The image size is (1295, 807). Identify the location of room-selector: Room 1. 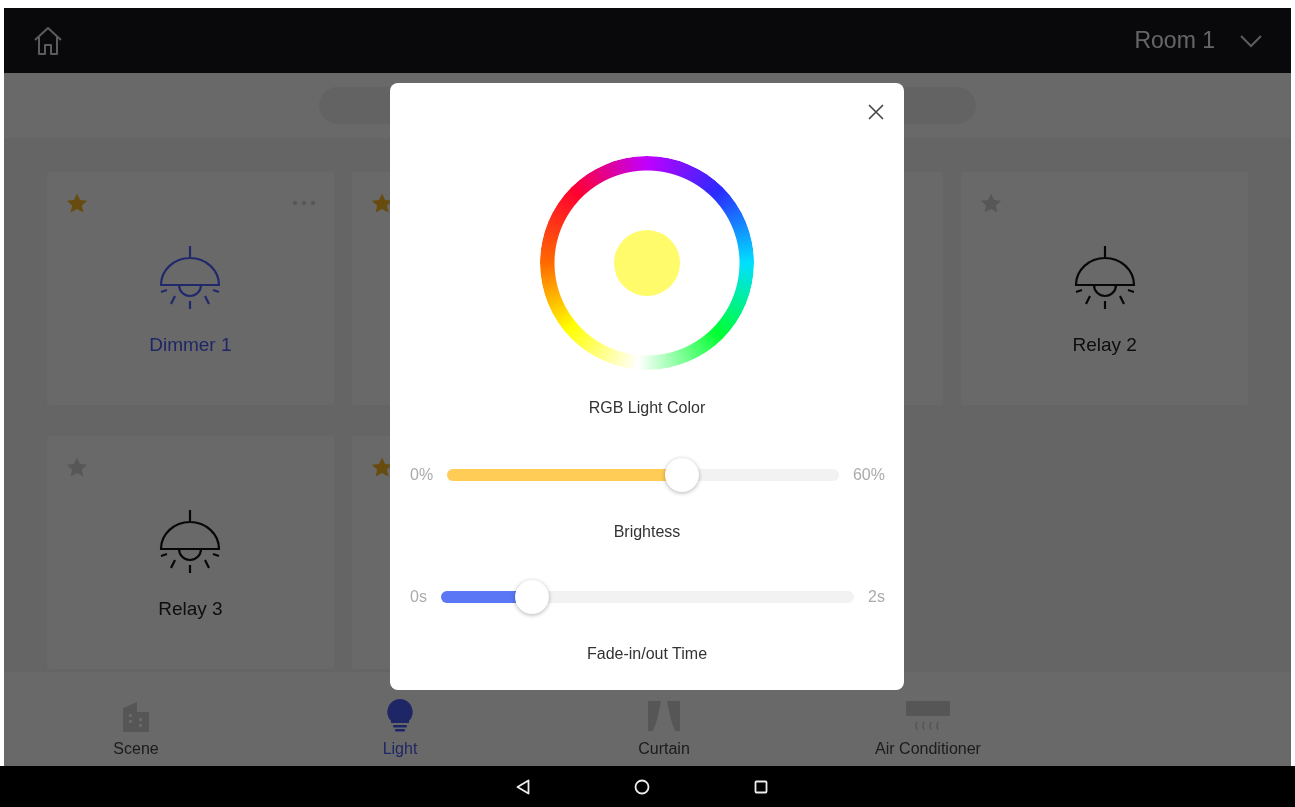
(1174, 40).